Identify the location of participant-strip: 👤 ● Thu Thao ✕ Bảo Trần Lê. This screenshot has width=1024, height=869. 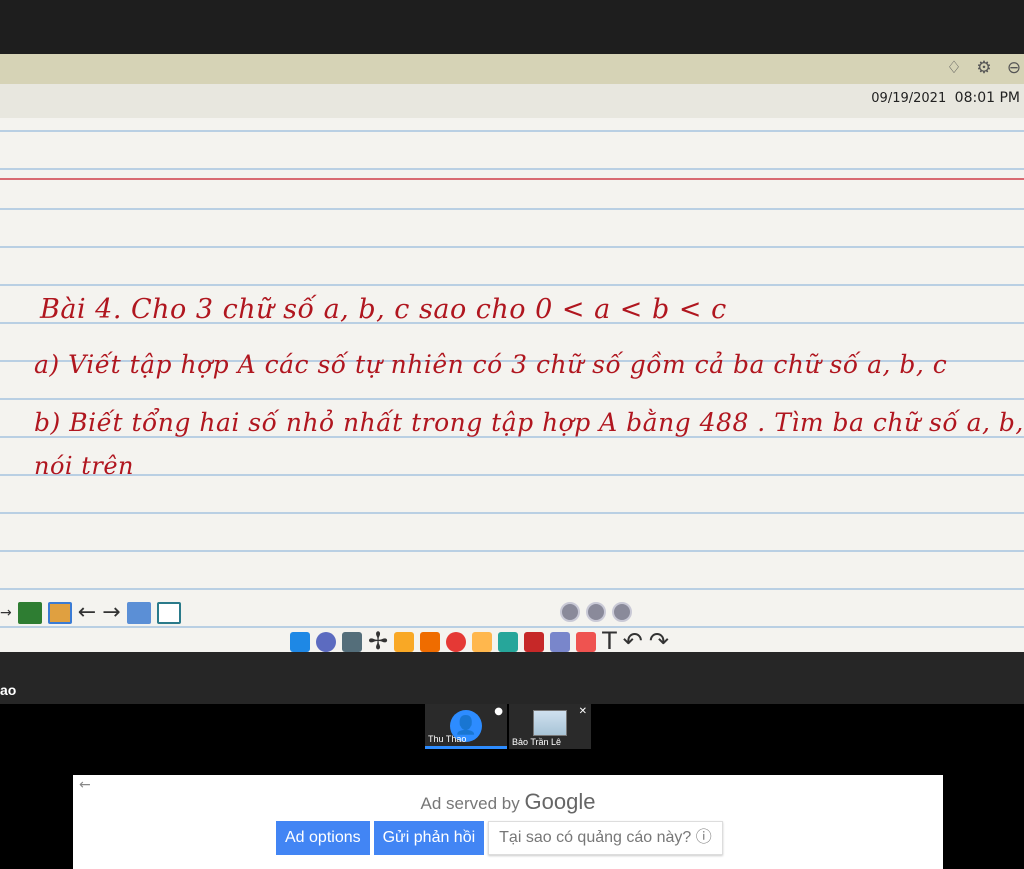
(508, 726).